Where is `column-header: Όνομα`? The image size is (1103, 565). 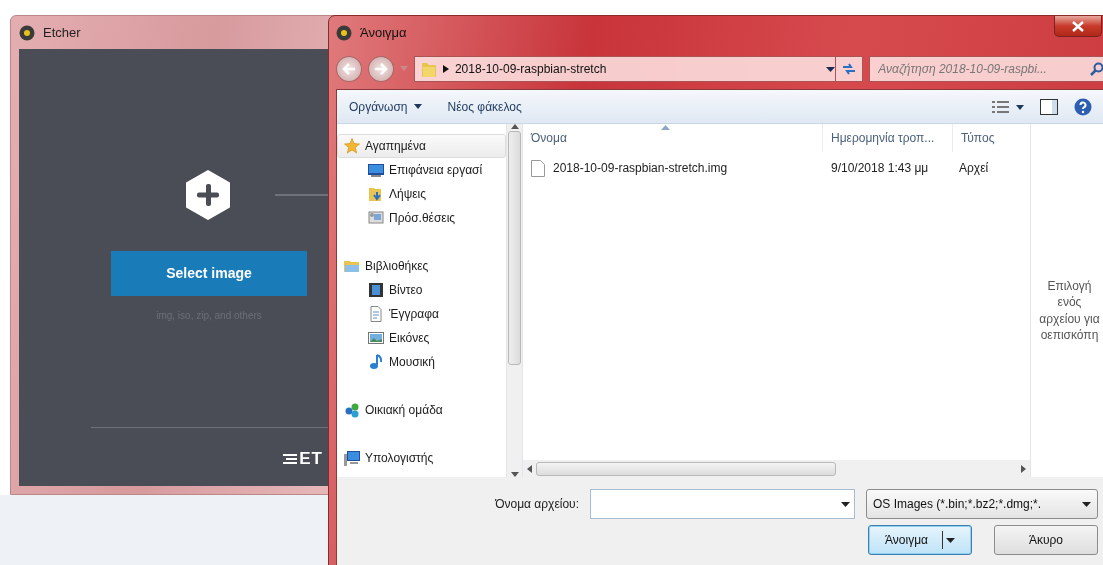 column-header: Όνομα is located at coordinates (673, 138).